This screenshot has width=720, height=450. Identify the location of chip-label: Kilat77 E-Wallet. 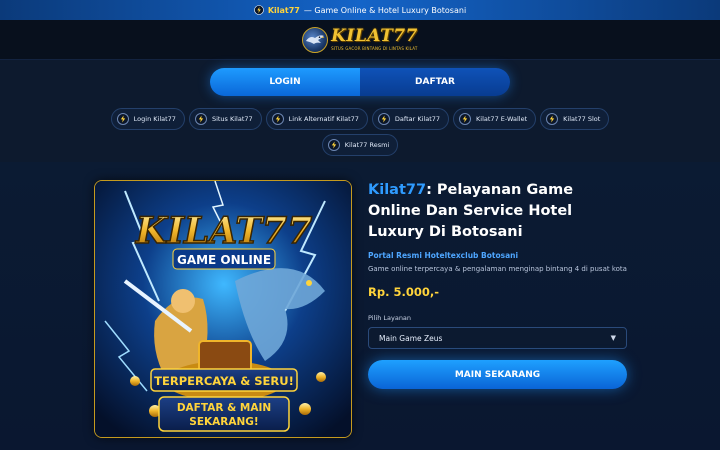
(502, 119).